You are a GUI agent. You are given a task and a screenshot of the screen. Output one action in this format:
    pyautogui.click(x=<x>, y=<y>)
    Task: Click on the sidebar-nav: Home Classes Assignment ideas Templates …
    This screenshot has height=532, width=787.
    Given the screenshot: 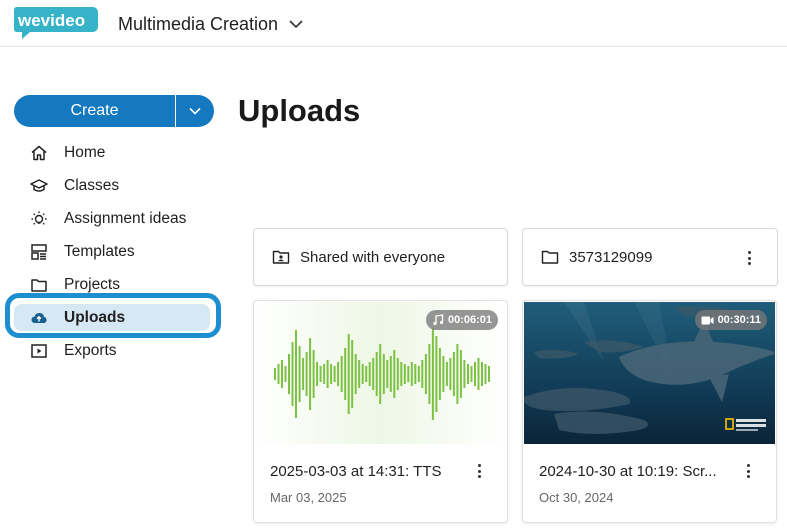 What is the action you would take?
    pyautogui.click(x=113, y=251)
    